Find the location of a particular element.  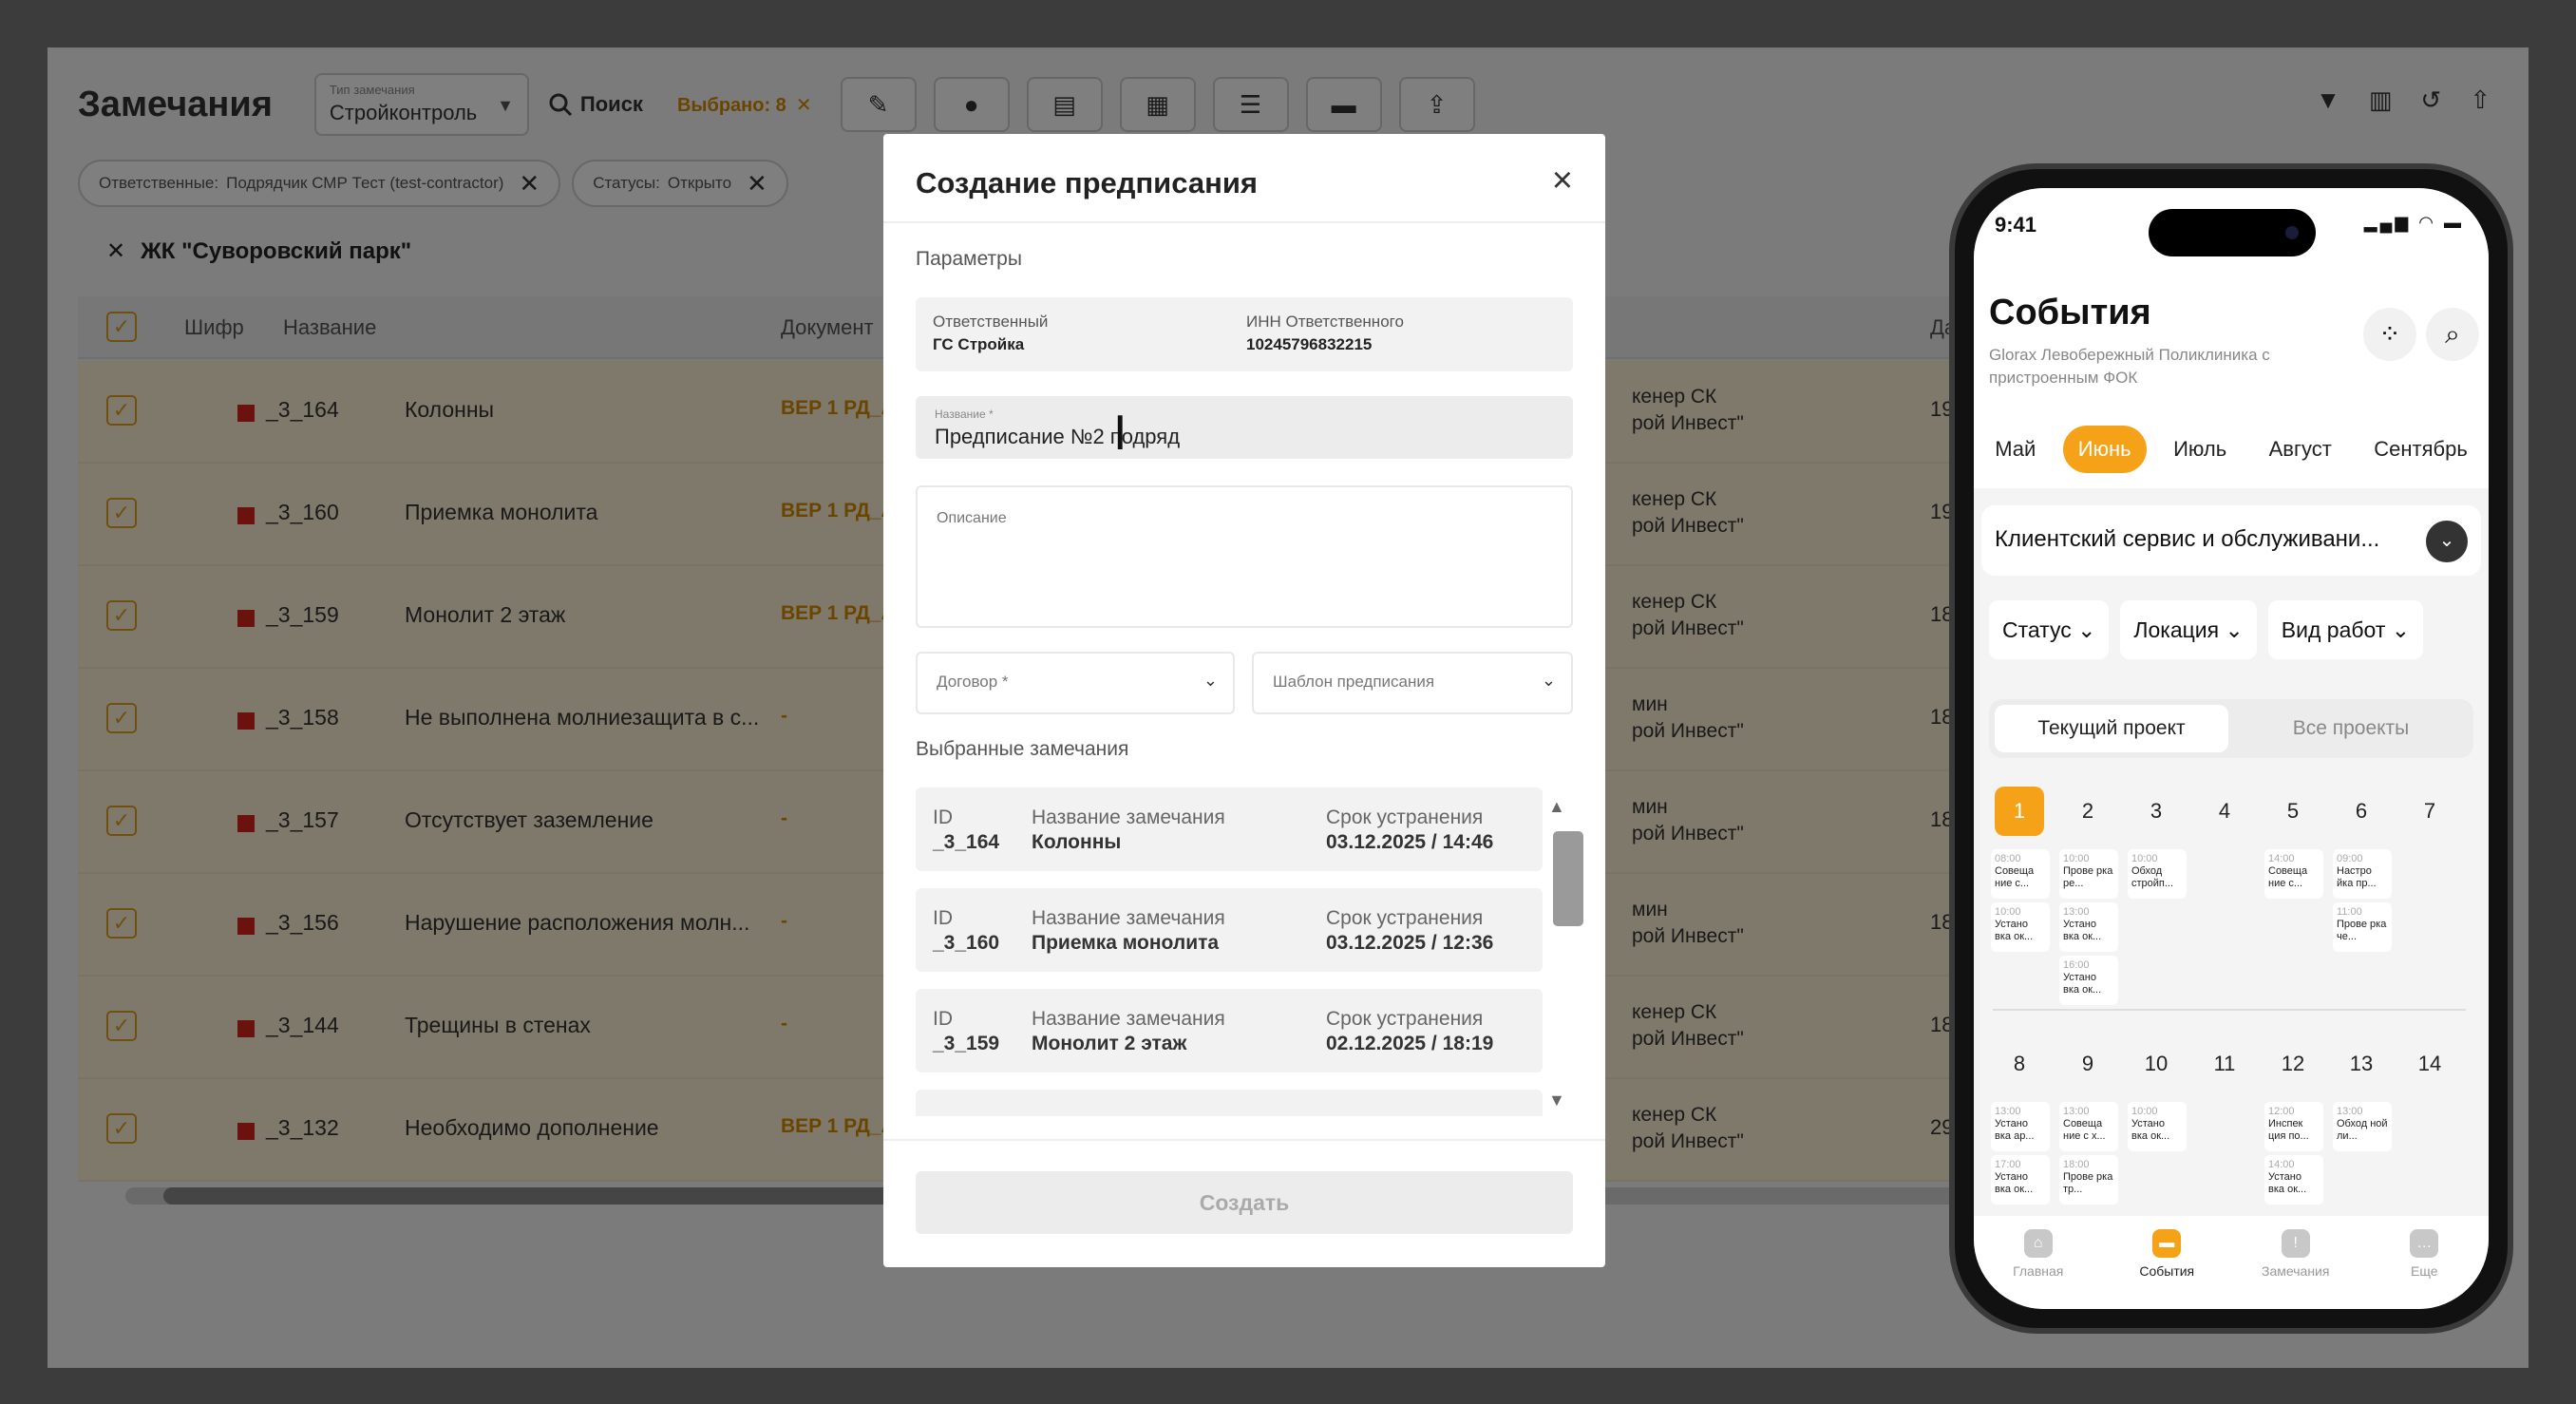

month-Май: Май is located at coordinates (2015, 449).